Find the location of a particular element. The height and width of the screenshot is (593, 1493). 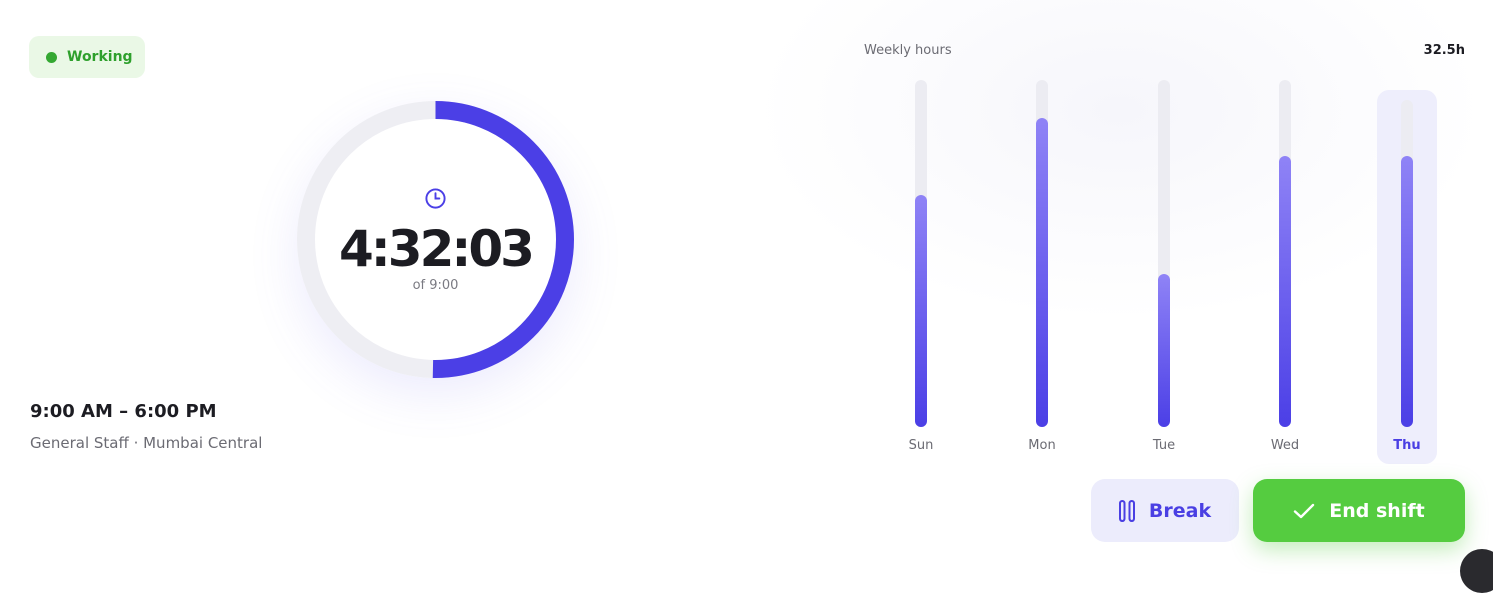

day-label: Tue is located at coordinates (1164, 445).